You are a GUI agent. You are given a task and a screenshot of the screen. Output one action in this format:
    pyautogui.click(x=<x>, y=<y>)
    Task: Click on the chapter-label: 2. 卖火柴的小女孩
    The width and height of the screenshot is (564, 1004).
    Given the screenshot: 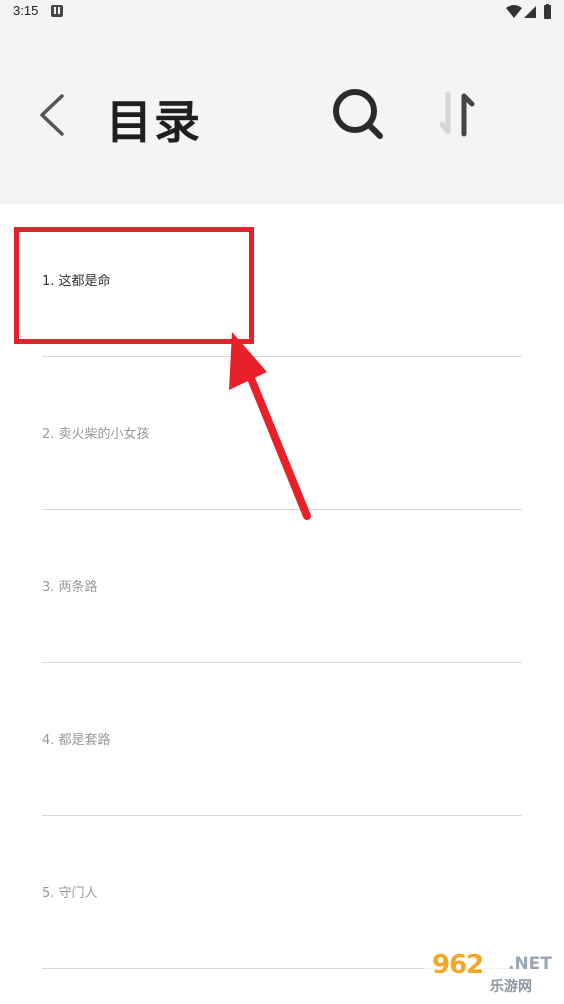 What is the action you would take?
    pyautogui.click(x=96, y=434)
    